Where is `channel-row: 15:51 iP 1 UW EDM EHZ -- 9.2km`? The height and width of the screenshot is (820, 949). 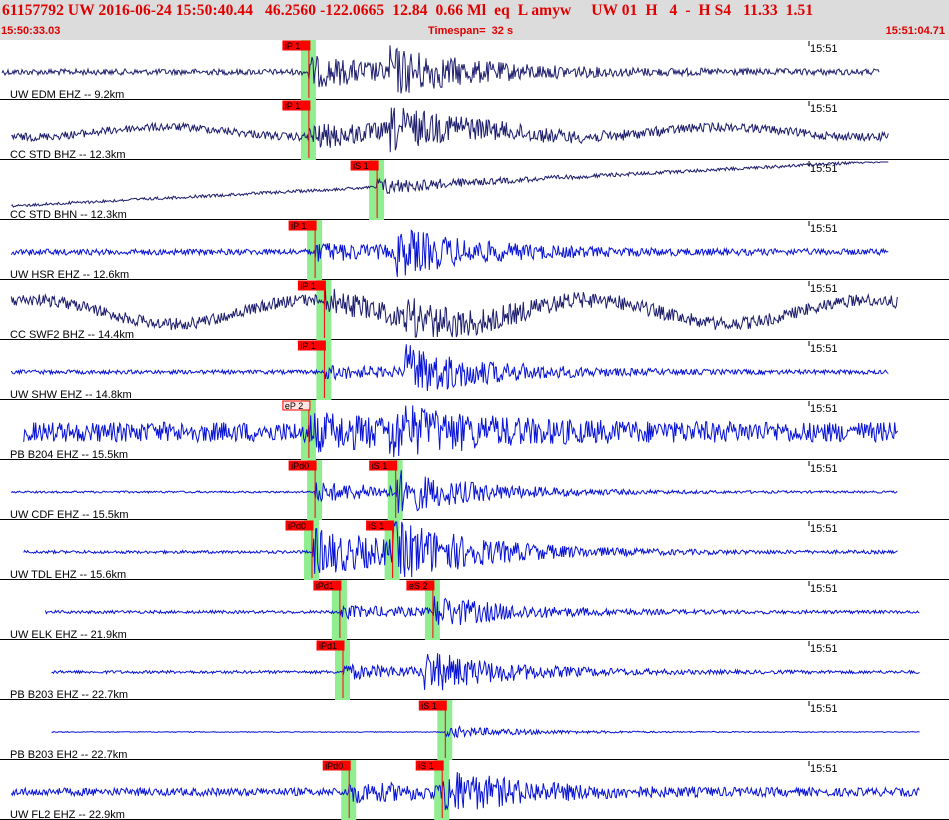 channel-row: 15:51 iP 1 UW EDM EHZ -- 9.2km is located at coordinates (474, 70).